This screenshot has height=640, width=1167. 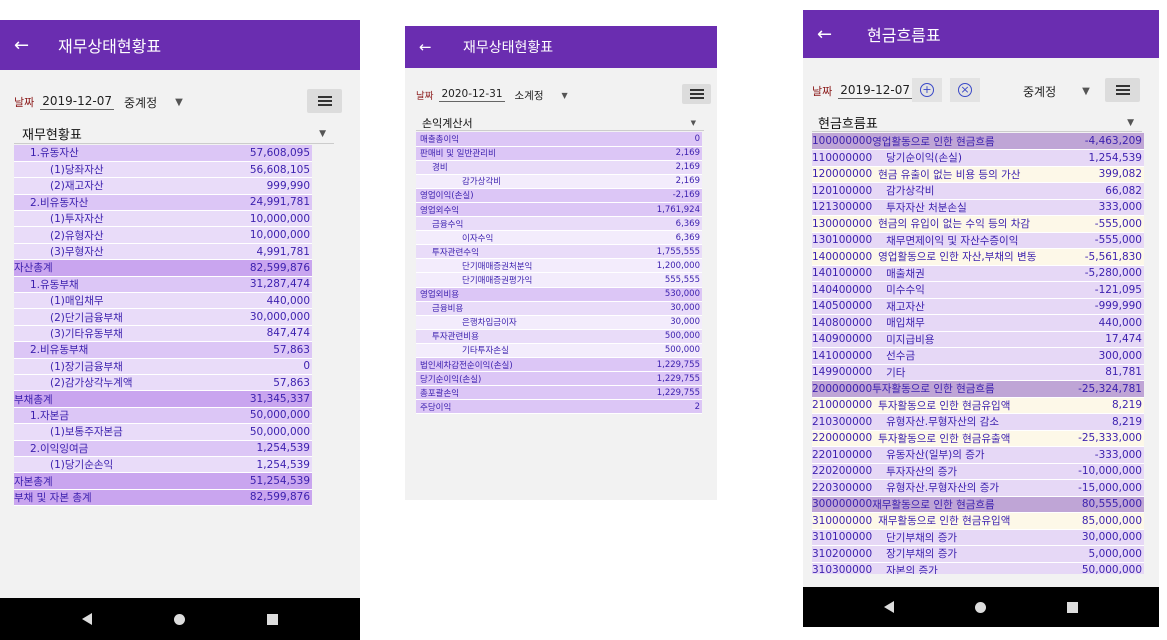 I want to click on table-row: 투자관련수익 1,755,555, so click(x=559, y=252).